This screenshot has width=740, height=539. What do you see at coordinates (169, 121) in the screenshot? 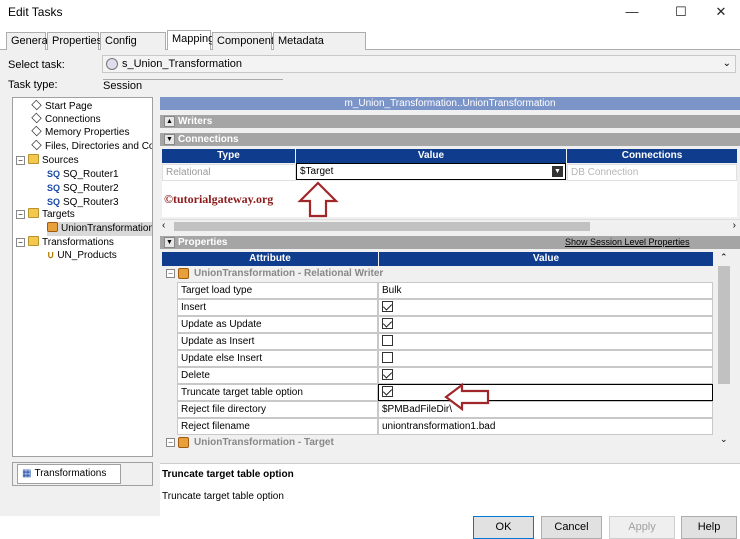
I see `expand-icon: ▲` at bounding box center [169, 121].